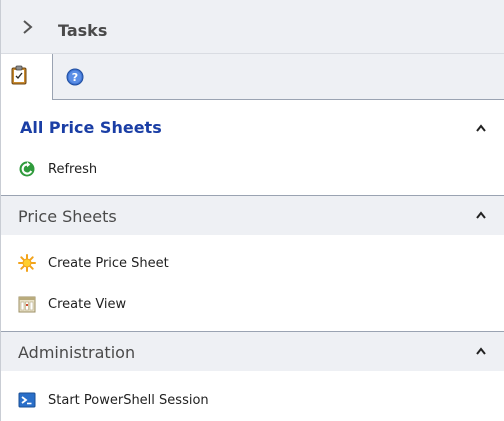  Describe the element at coordinates (27, 263) in the screenshot. I see `starburst-icon` at that location.